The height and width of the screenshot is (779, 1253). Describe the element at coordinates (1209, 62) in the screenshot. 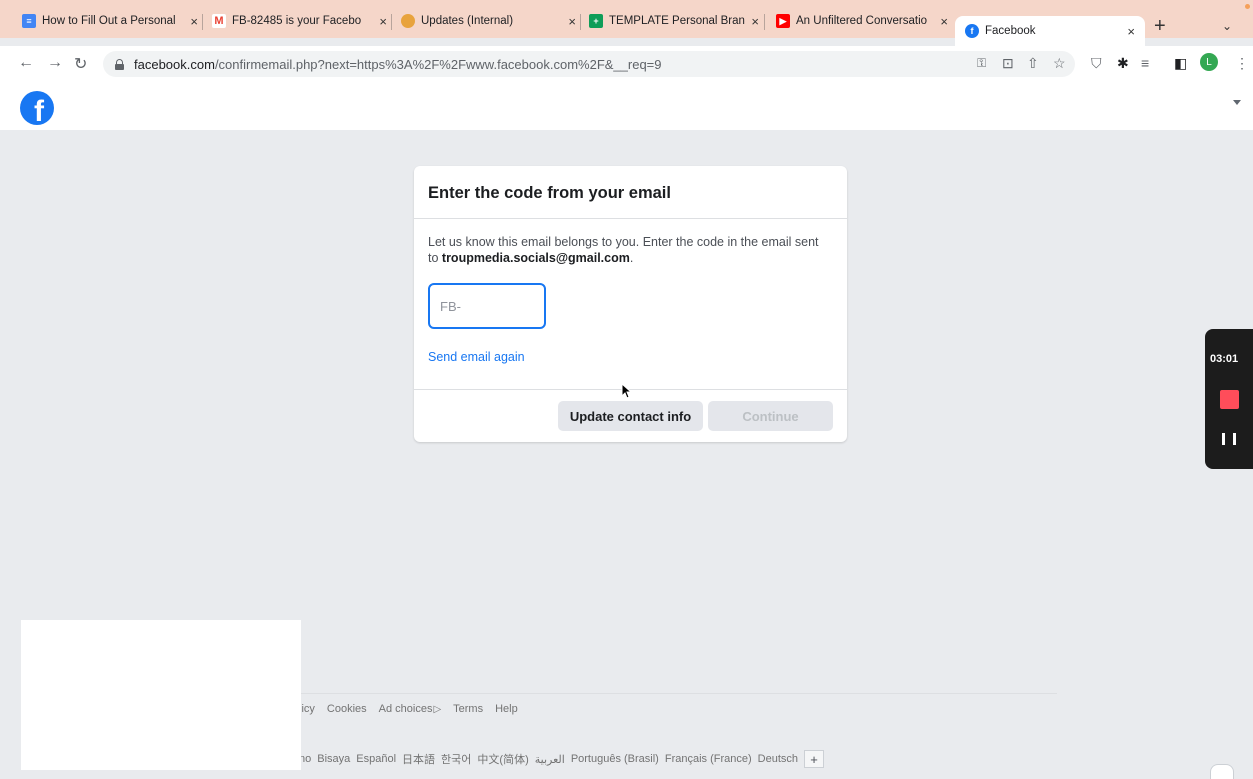

I see `profile-avatar: L` at that location.